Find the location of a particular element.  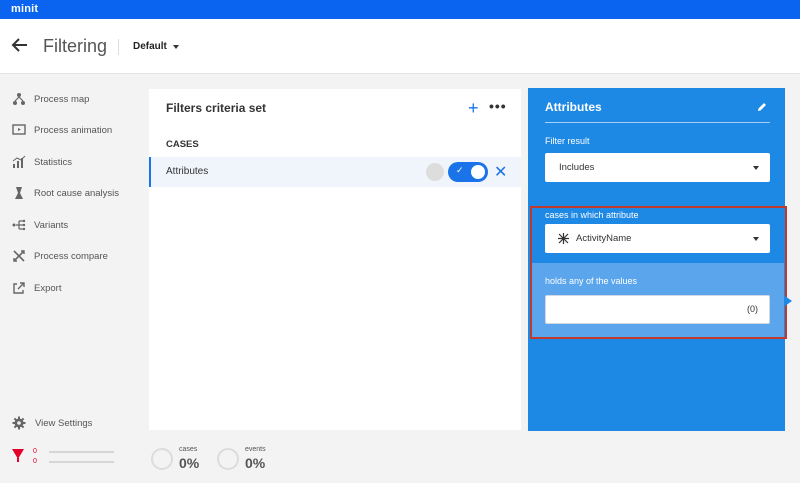

process-map-icon is located at coordinates (19, 99).